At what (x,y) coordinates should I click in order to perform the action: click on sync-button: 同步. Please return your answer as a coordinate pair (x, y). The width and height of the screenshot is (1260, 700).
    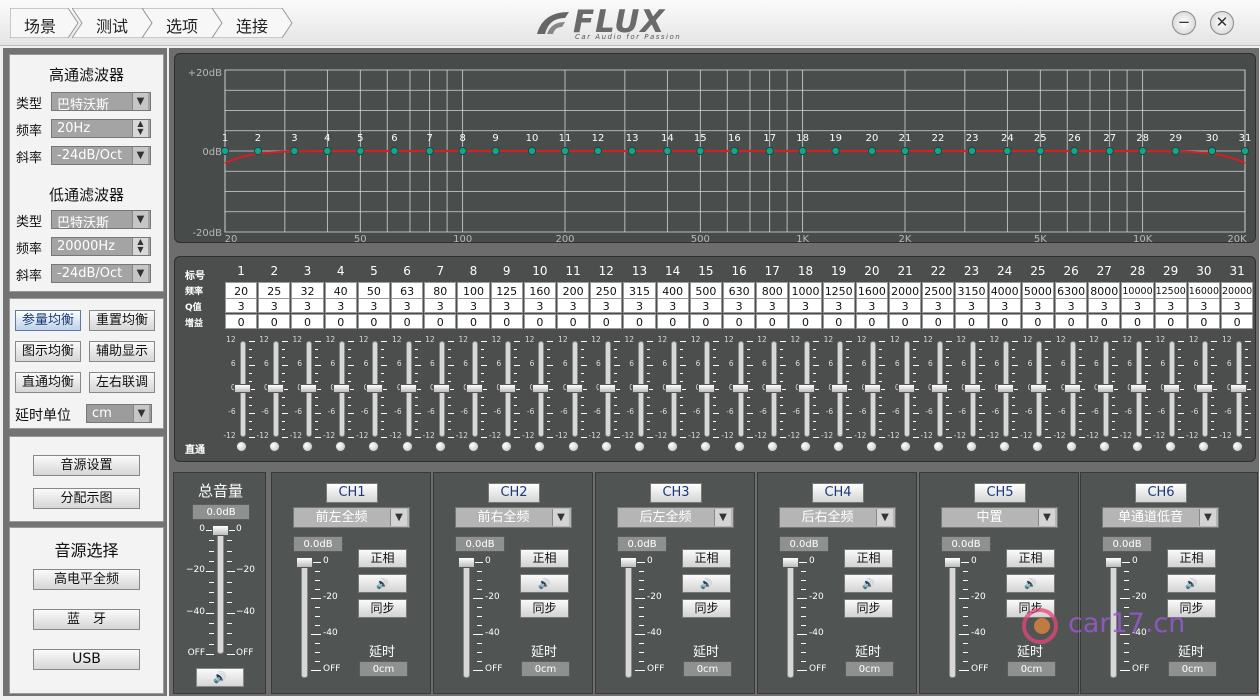
    Looking at the image, I should click on (382, 608).